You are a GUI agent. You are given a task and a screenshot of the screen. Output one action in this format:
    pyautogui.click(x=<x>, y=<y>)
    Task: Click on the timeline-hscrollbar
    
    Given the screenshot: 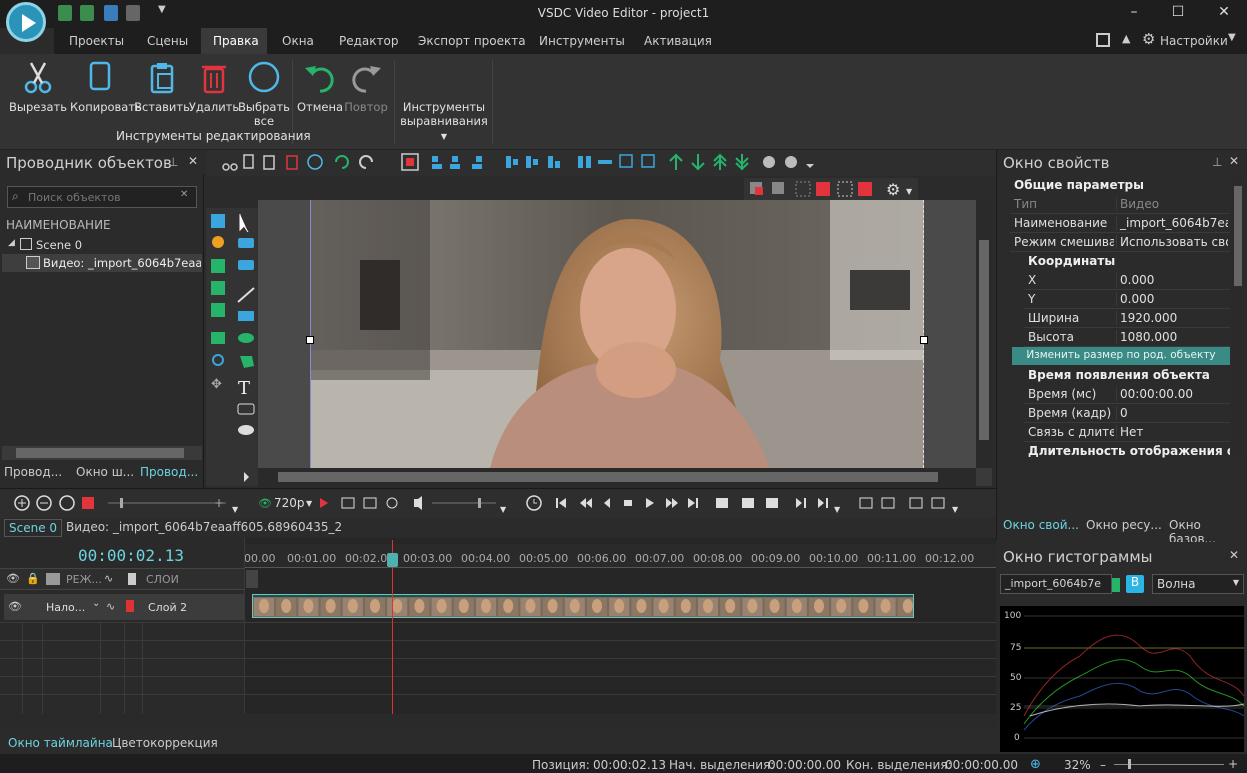 What is the action you would take?
    pyautogui.click(x=498, y=722)
    